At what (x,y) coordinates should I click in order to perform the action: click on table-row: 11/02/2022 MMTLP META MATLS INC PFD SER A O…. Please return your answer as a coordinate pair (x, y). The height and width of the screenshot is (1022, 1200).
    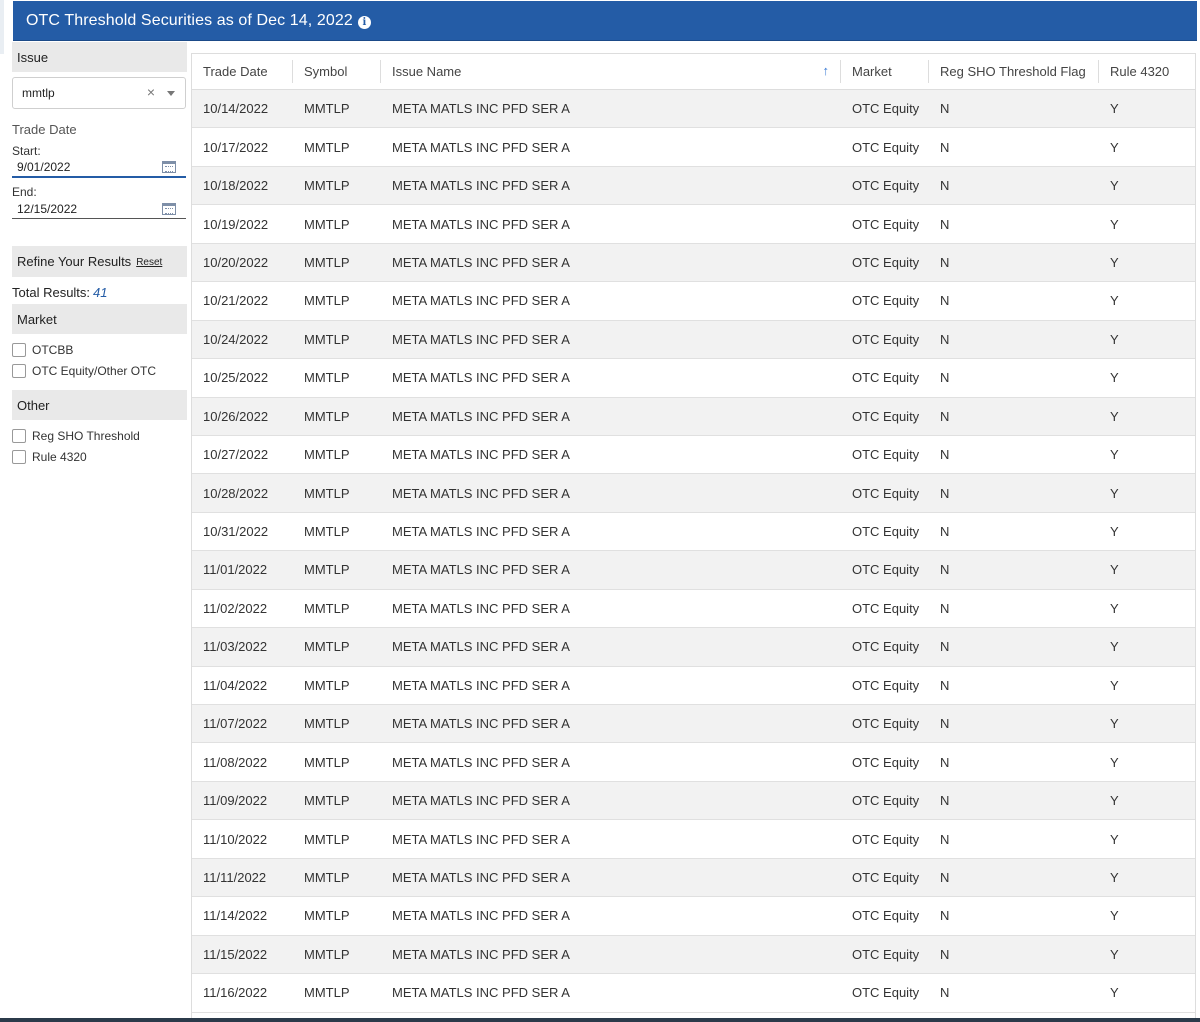
    Looking at the image, I should click on (693, 609).